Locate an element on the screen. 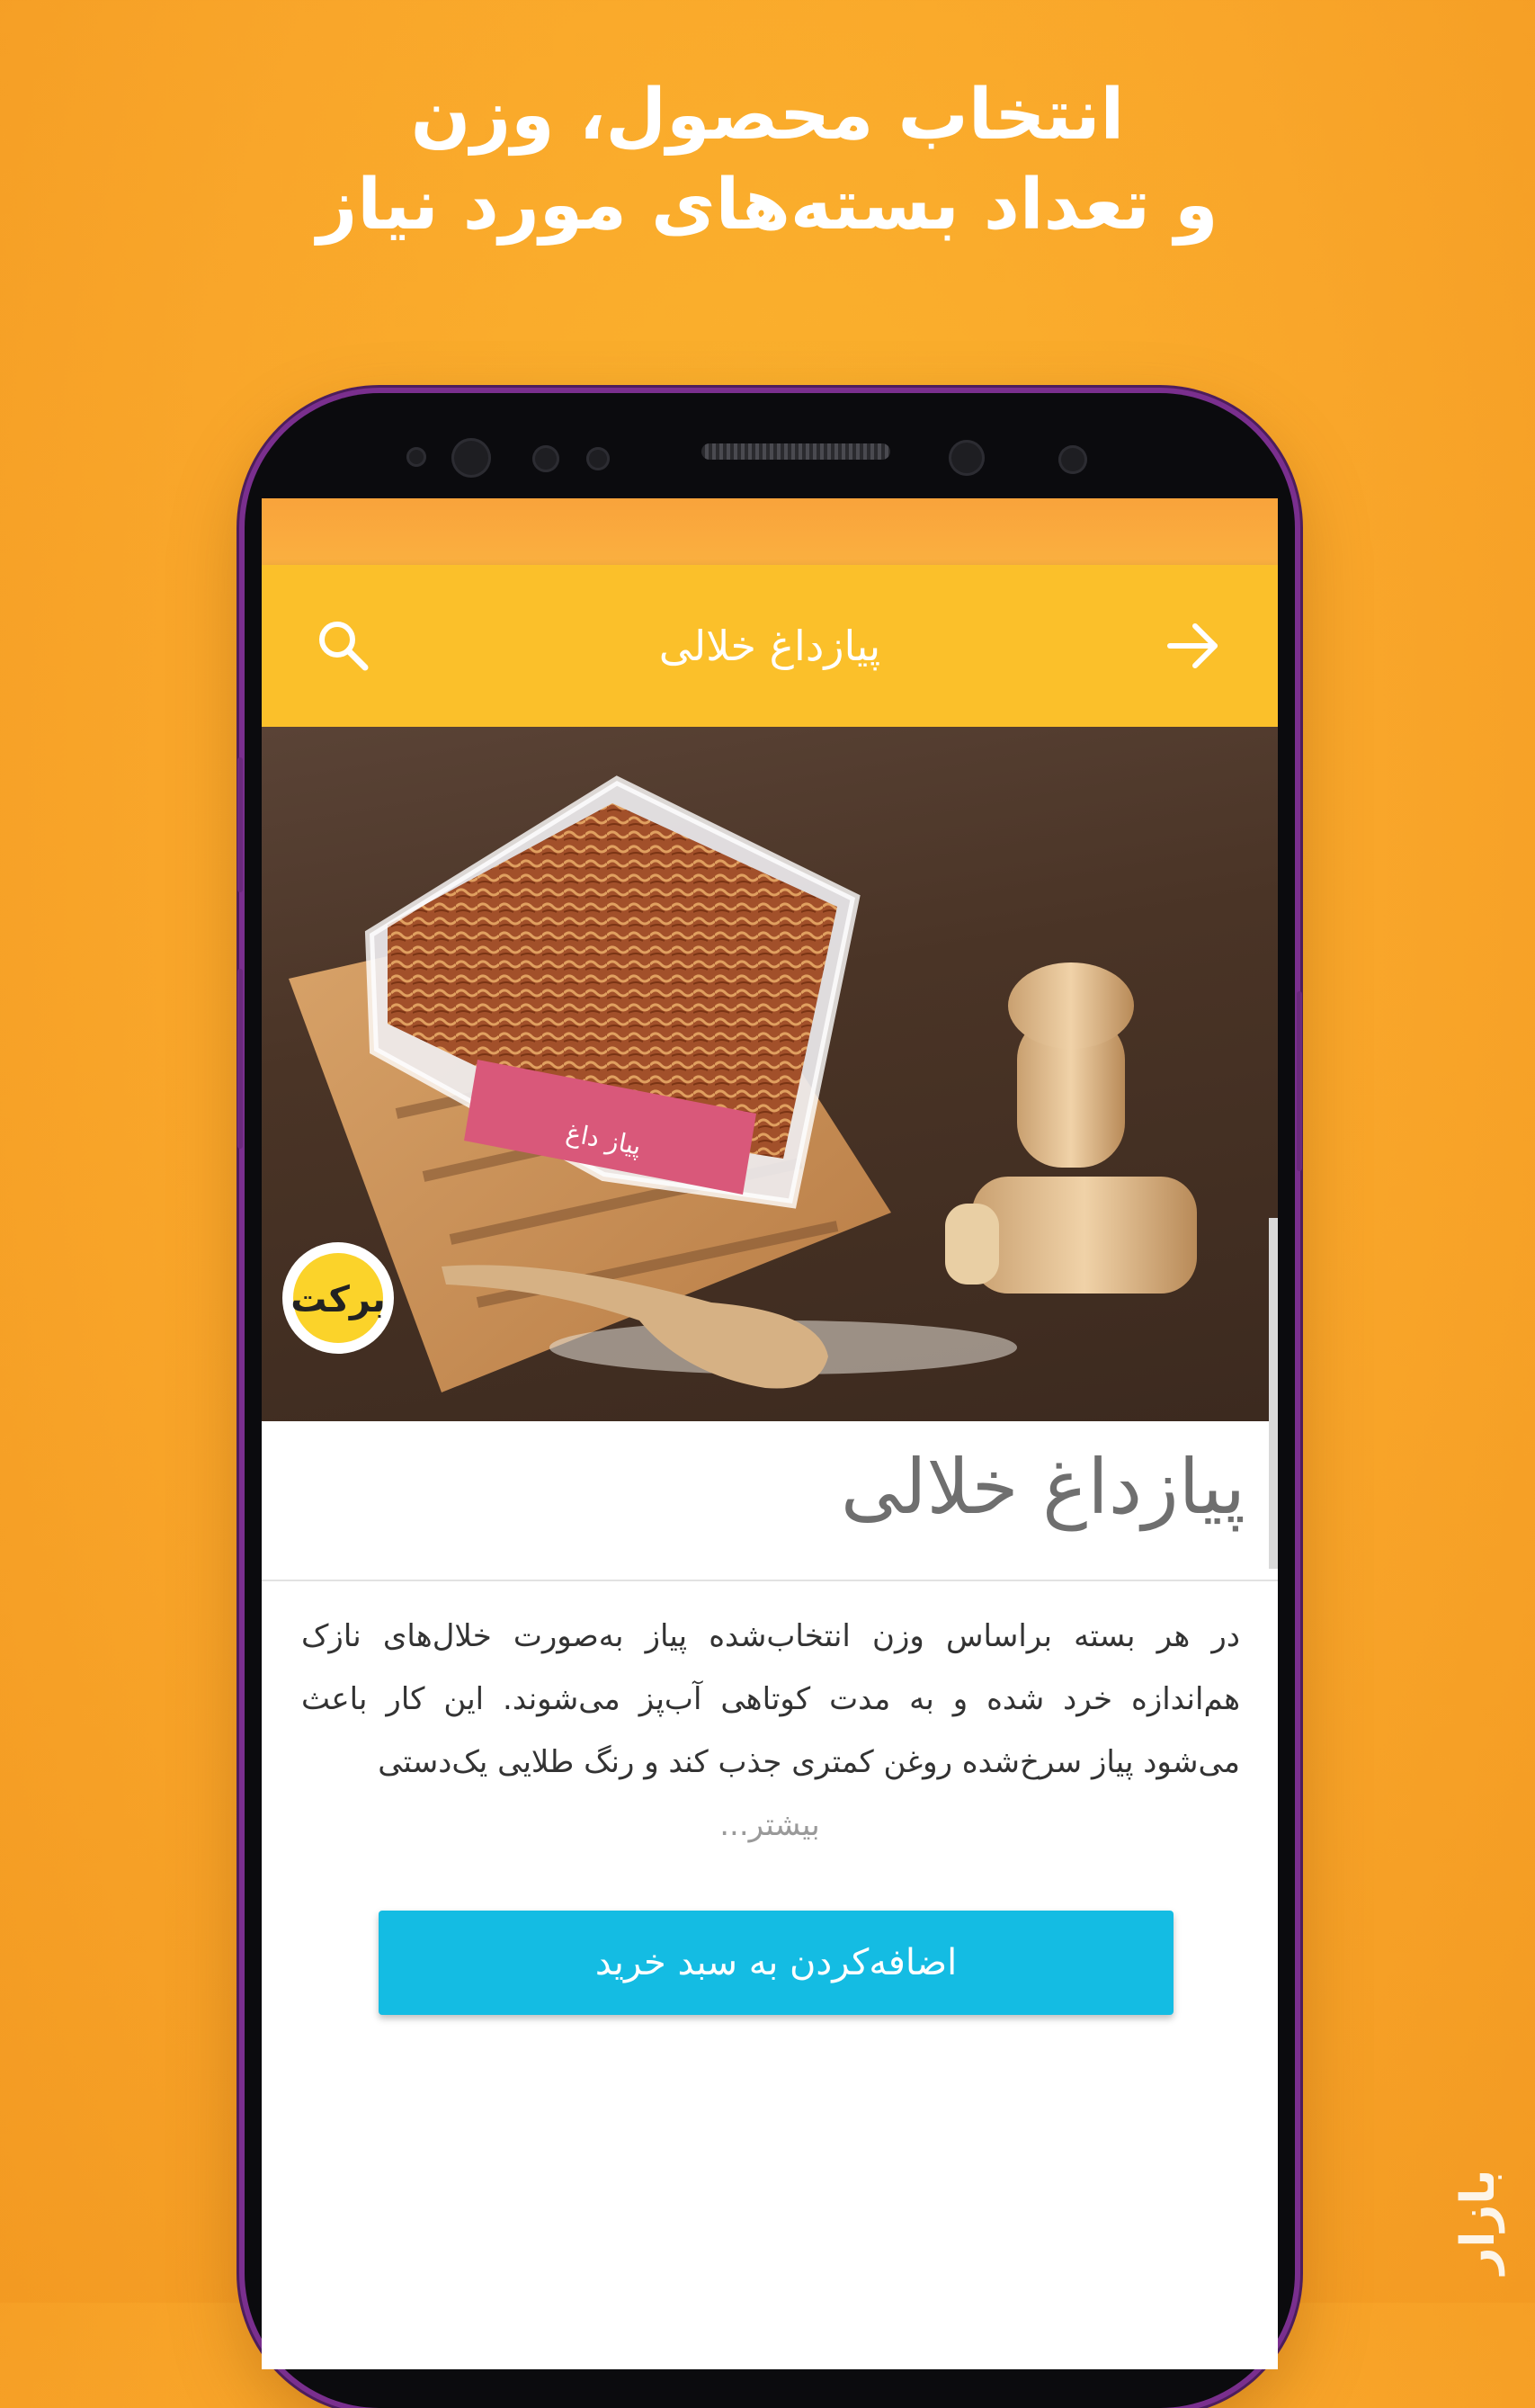 The image size is (1535, 2408). power-button is located at coordinates (1299, 1081).